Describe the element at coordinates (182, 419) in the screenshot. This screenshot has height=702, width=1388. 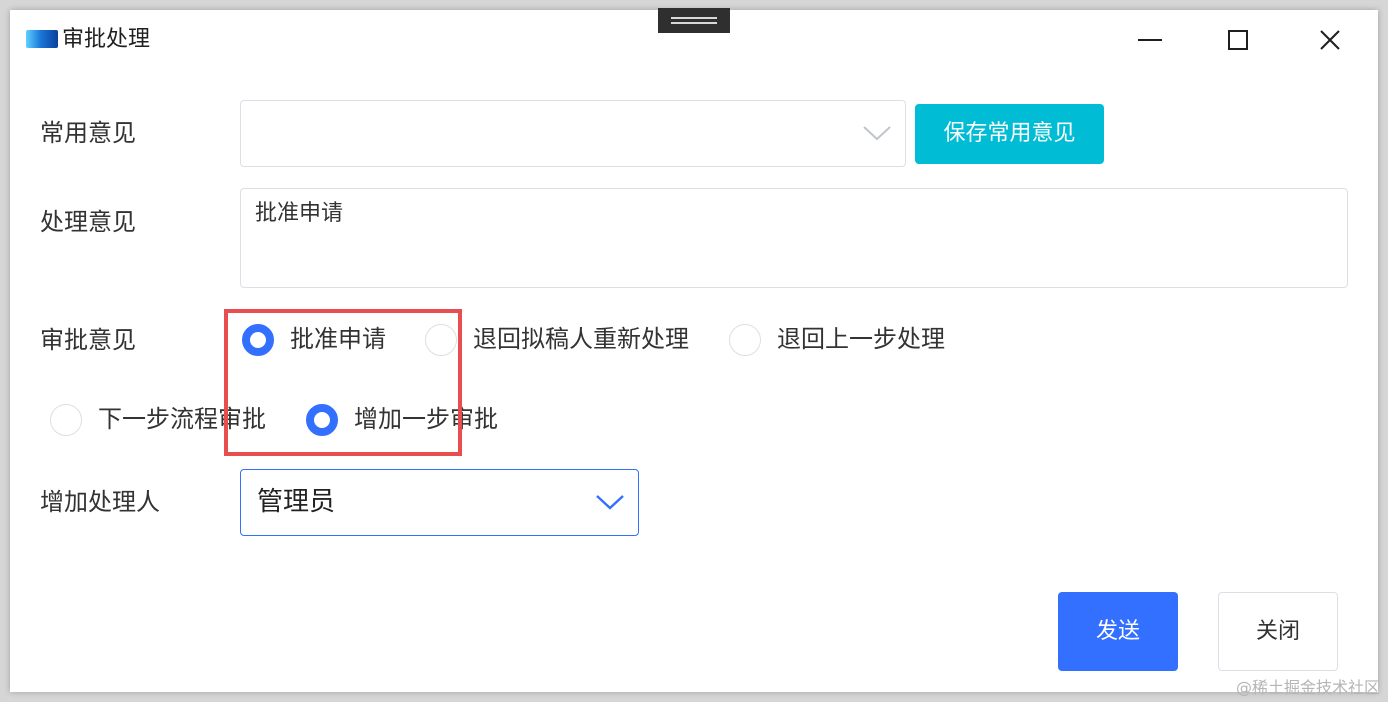
I see `radio-next-step-label: 下一步流程审批` at that location.